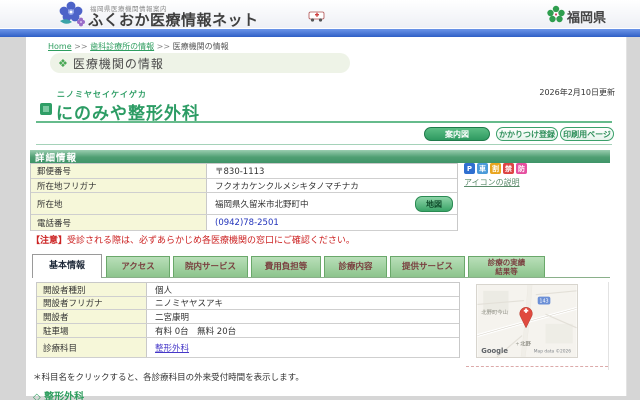  I want to click on tab-access: アクセス, so click(138, 266).